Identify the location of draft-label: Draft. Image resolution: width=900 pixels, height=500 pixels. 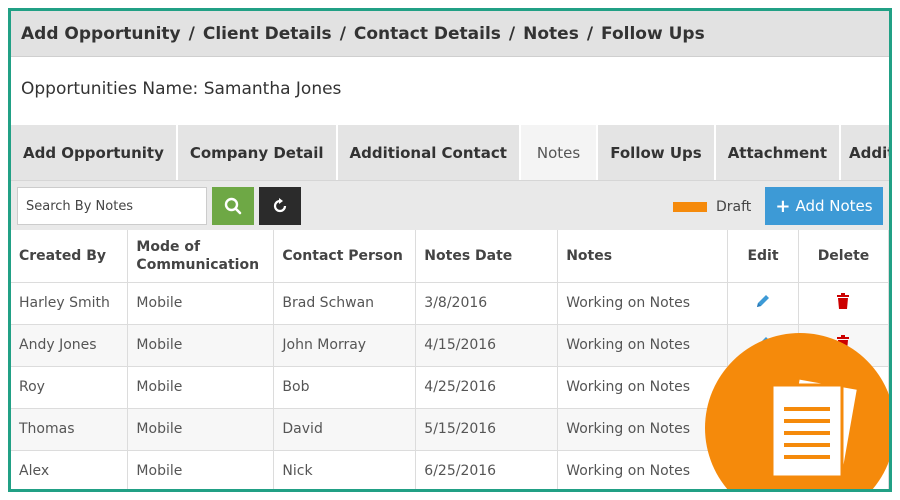
(734, 207).